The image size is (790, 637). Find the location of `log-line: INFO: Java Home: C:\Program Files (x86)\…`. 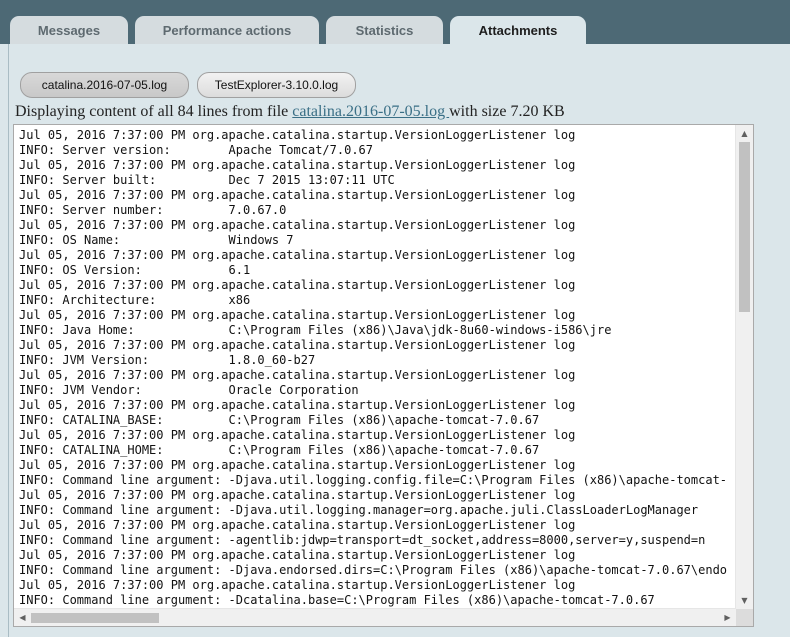

log-line: INFO: Java Home: C:\Program Files (x86)\… is located at coordinates (315, 330).